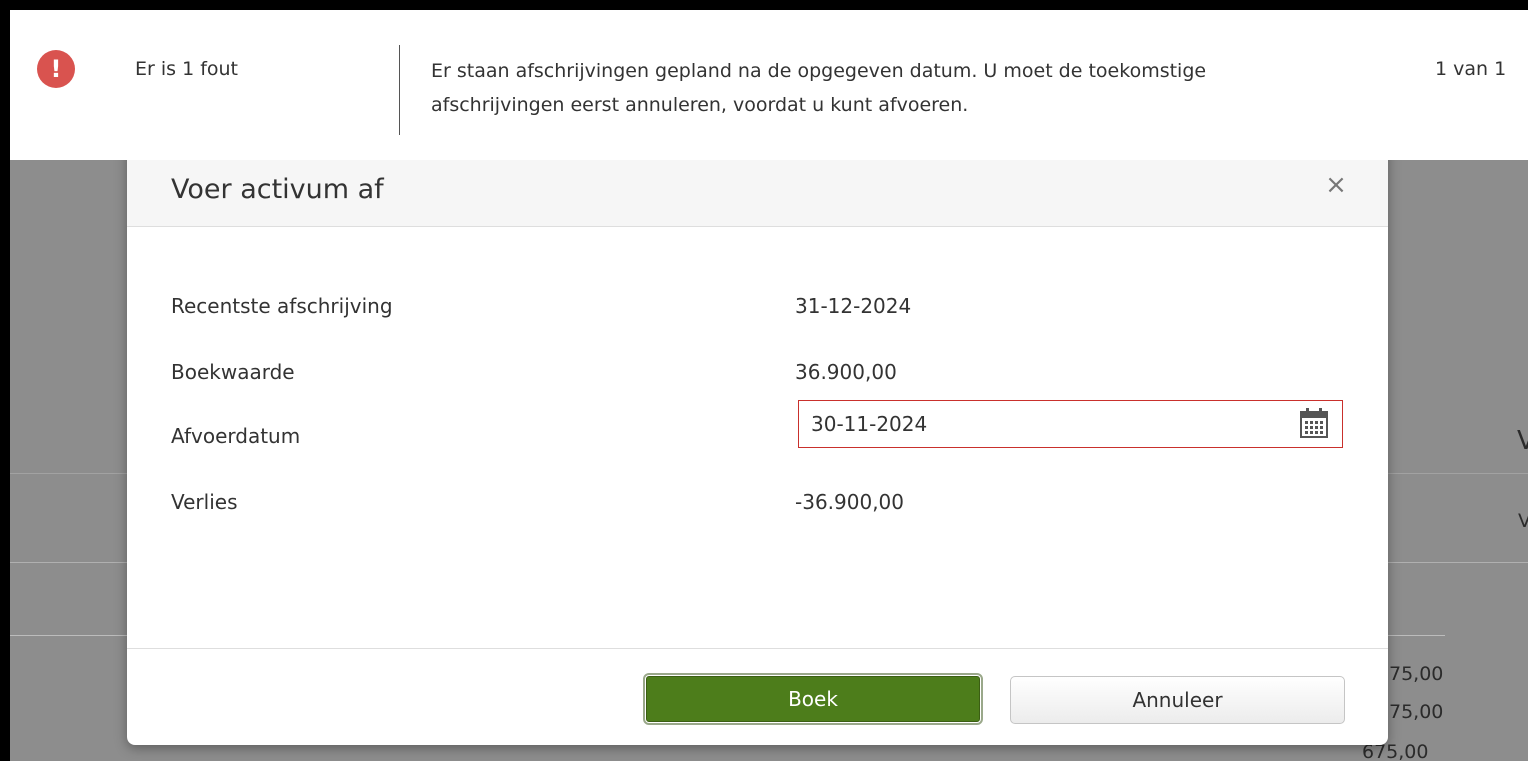  Describe the element at coordinates (1470, 69) in the screenshot. I see `error-pager: 1 van 1` at that location.